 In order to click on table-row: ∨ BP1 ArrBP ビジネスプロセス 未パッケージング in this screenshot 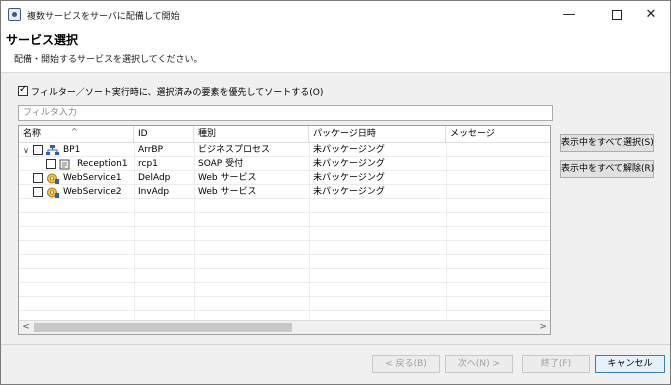, I will do `click(284, 150)`.